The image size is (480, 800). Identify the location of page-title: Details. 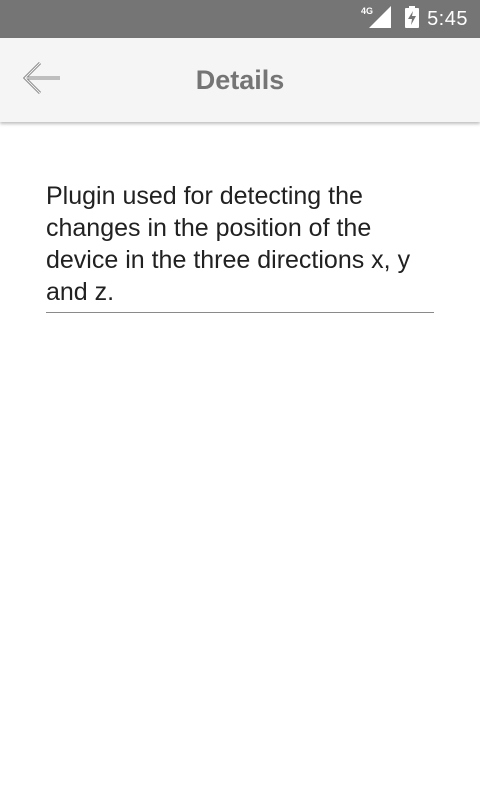
(240, 80).